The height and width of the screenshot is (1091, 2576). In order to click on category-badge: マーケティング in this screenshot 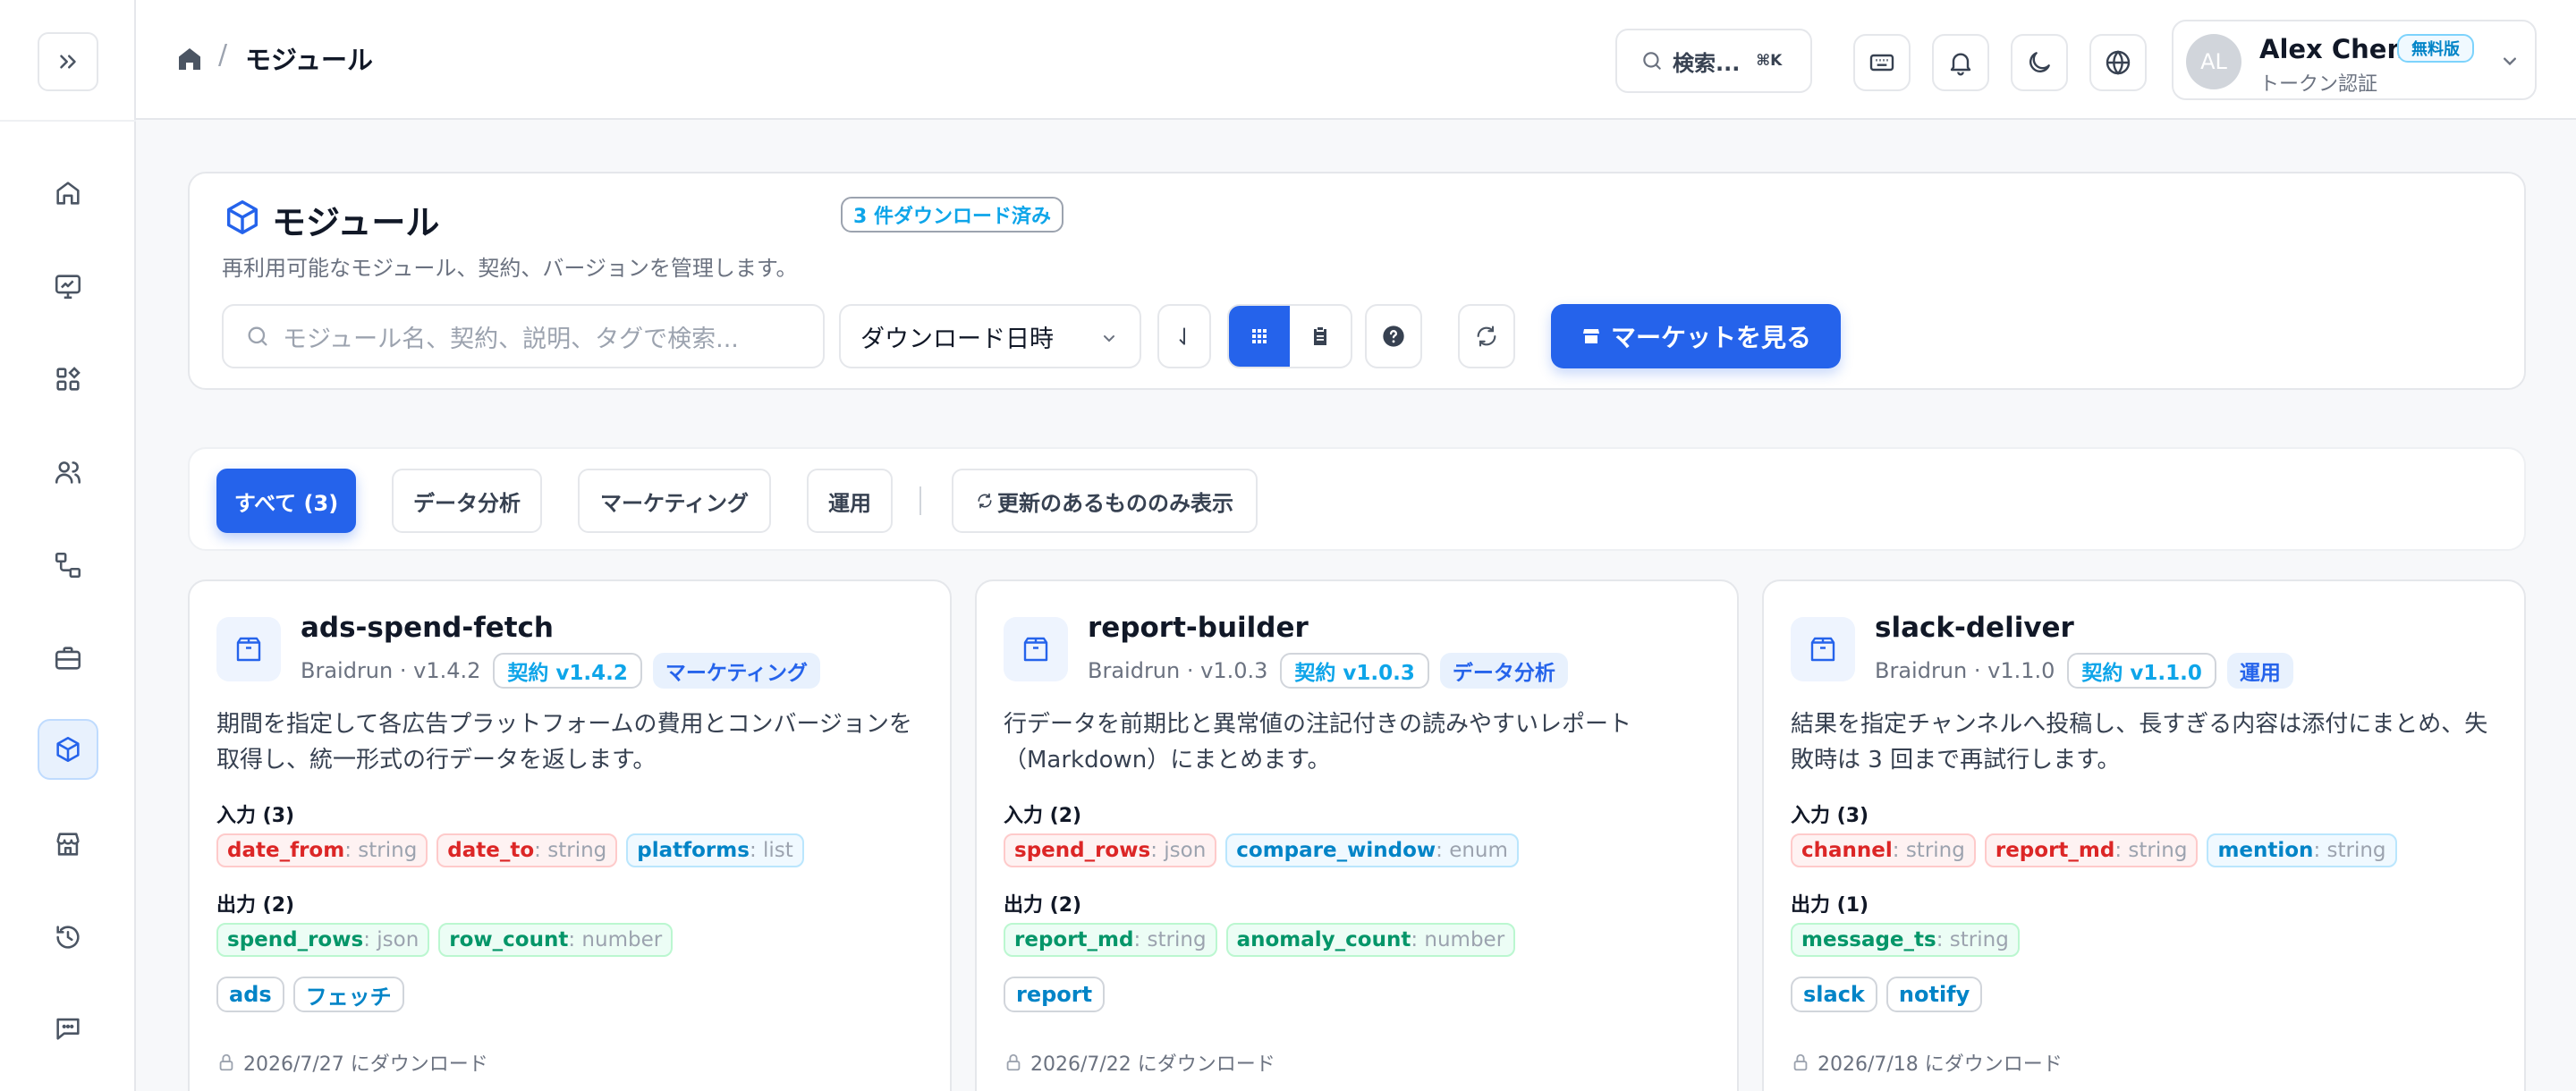, I will do `click(736, 671)`.